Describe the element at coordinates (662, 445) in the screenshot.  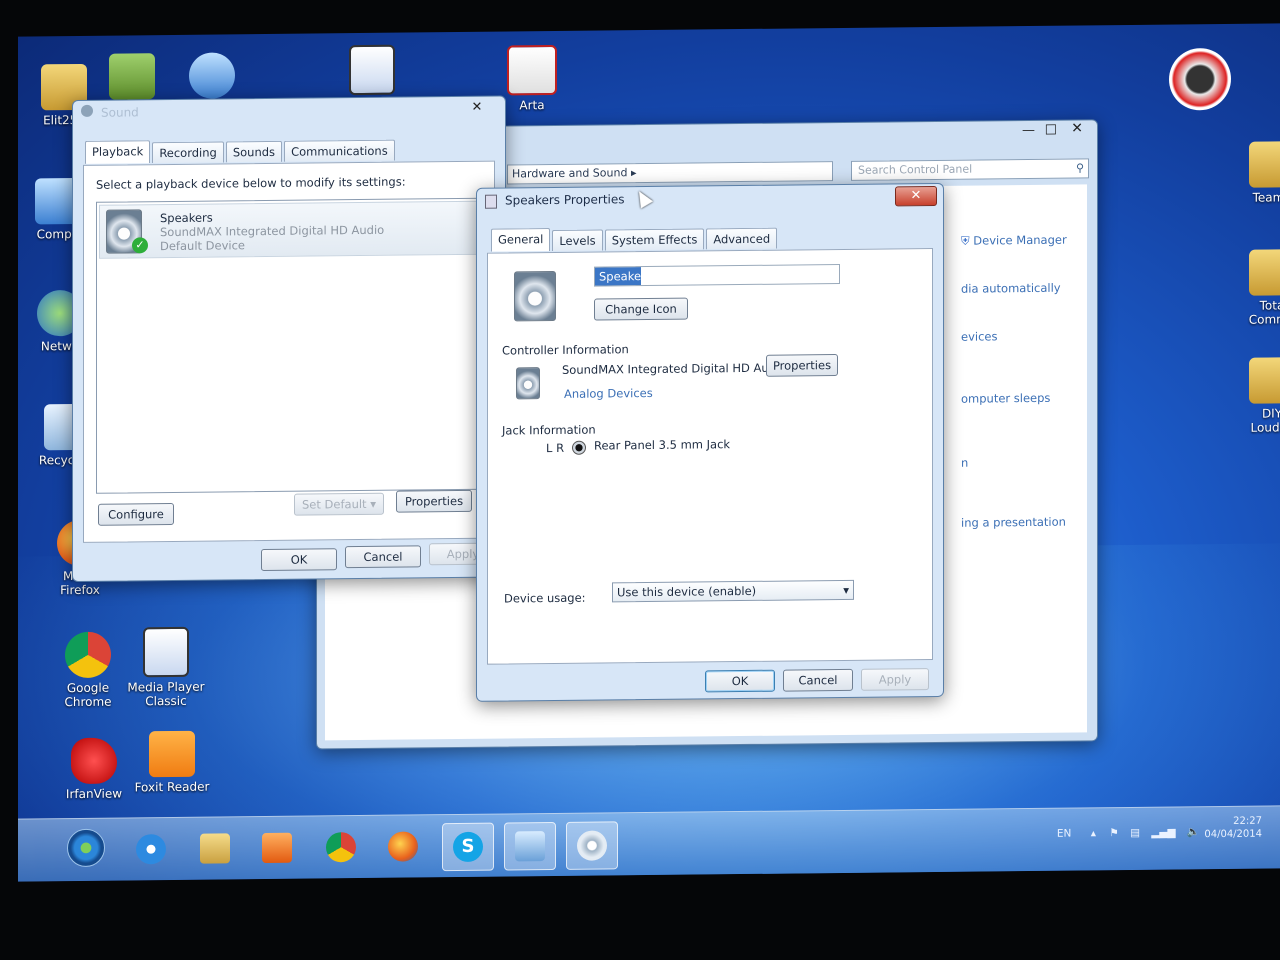
I see `jack-location: Rear Panel 3.5 mm Jack` at that location.